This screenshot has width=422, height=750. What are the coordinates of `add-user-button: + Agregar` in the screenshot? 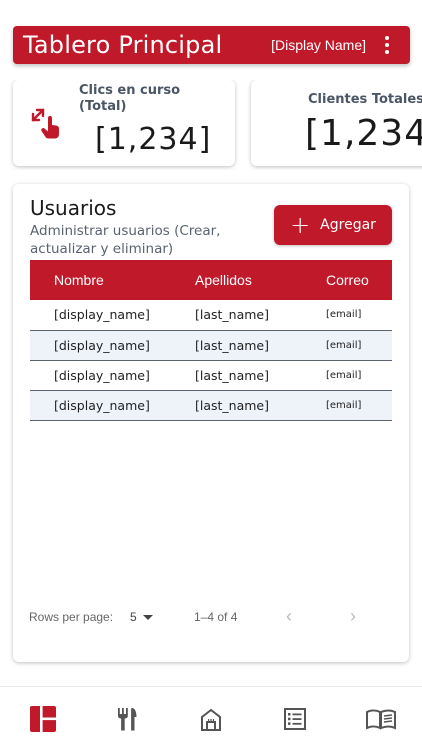 It's located at (333, 225).